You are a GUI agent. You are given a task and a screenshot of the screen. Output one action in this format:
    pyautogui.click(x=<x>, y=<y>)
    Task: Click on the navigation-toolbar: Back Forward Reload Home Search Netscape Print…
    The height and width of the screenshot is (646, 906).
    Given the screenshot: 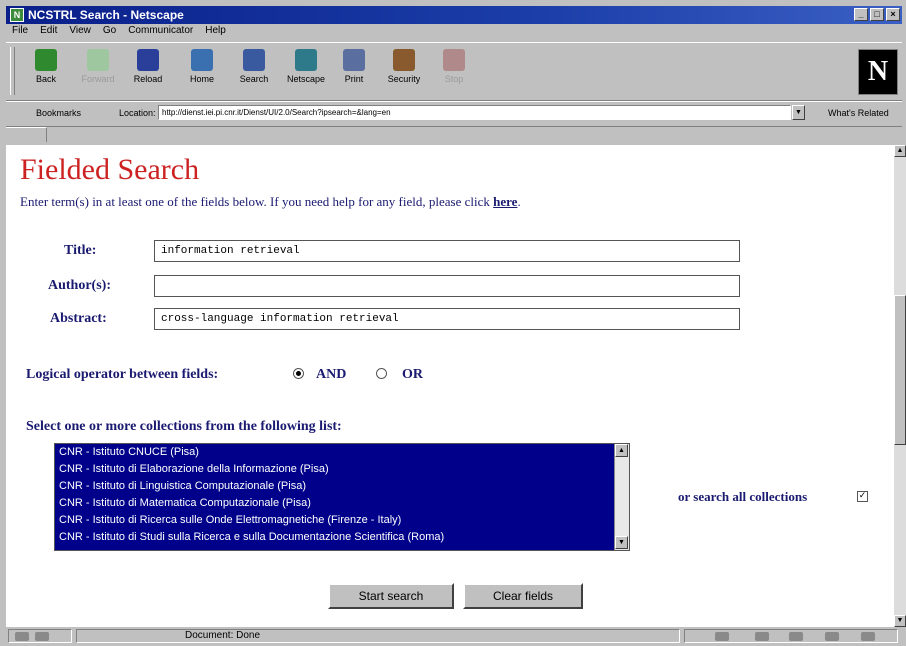 What is the action you would take?
    pyautogui.click(x=454, y=71)
    